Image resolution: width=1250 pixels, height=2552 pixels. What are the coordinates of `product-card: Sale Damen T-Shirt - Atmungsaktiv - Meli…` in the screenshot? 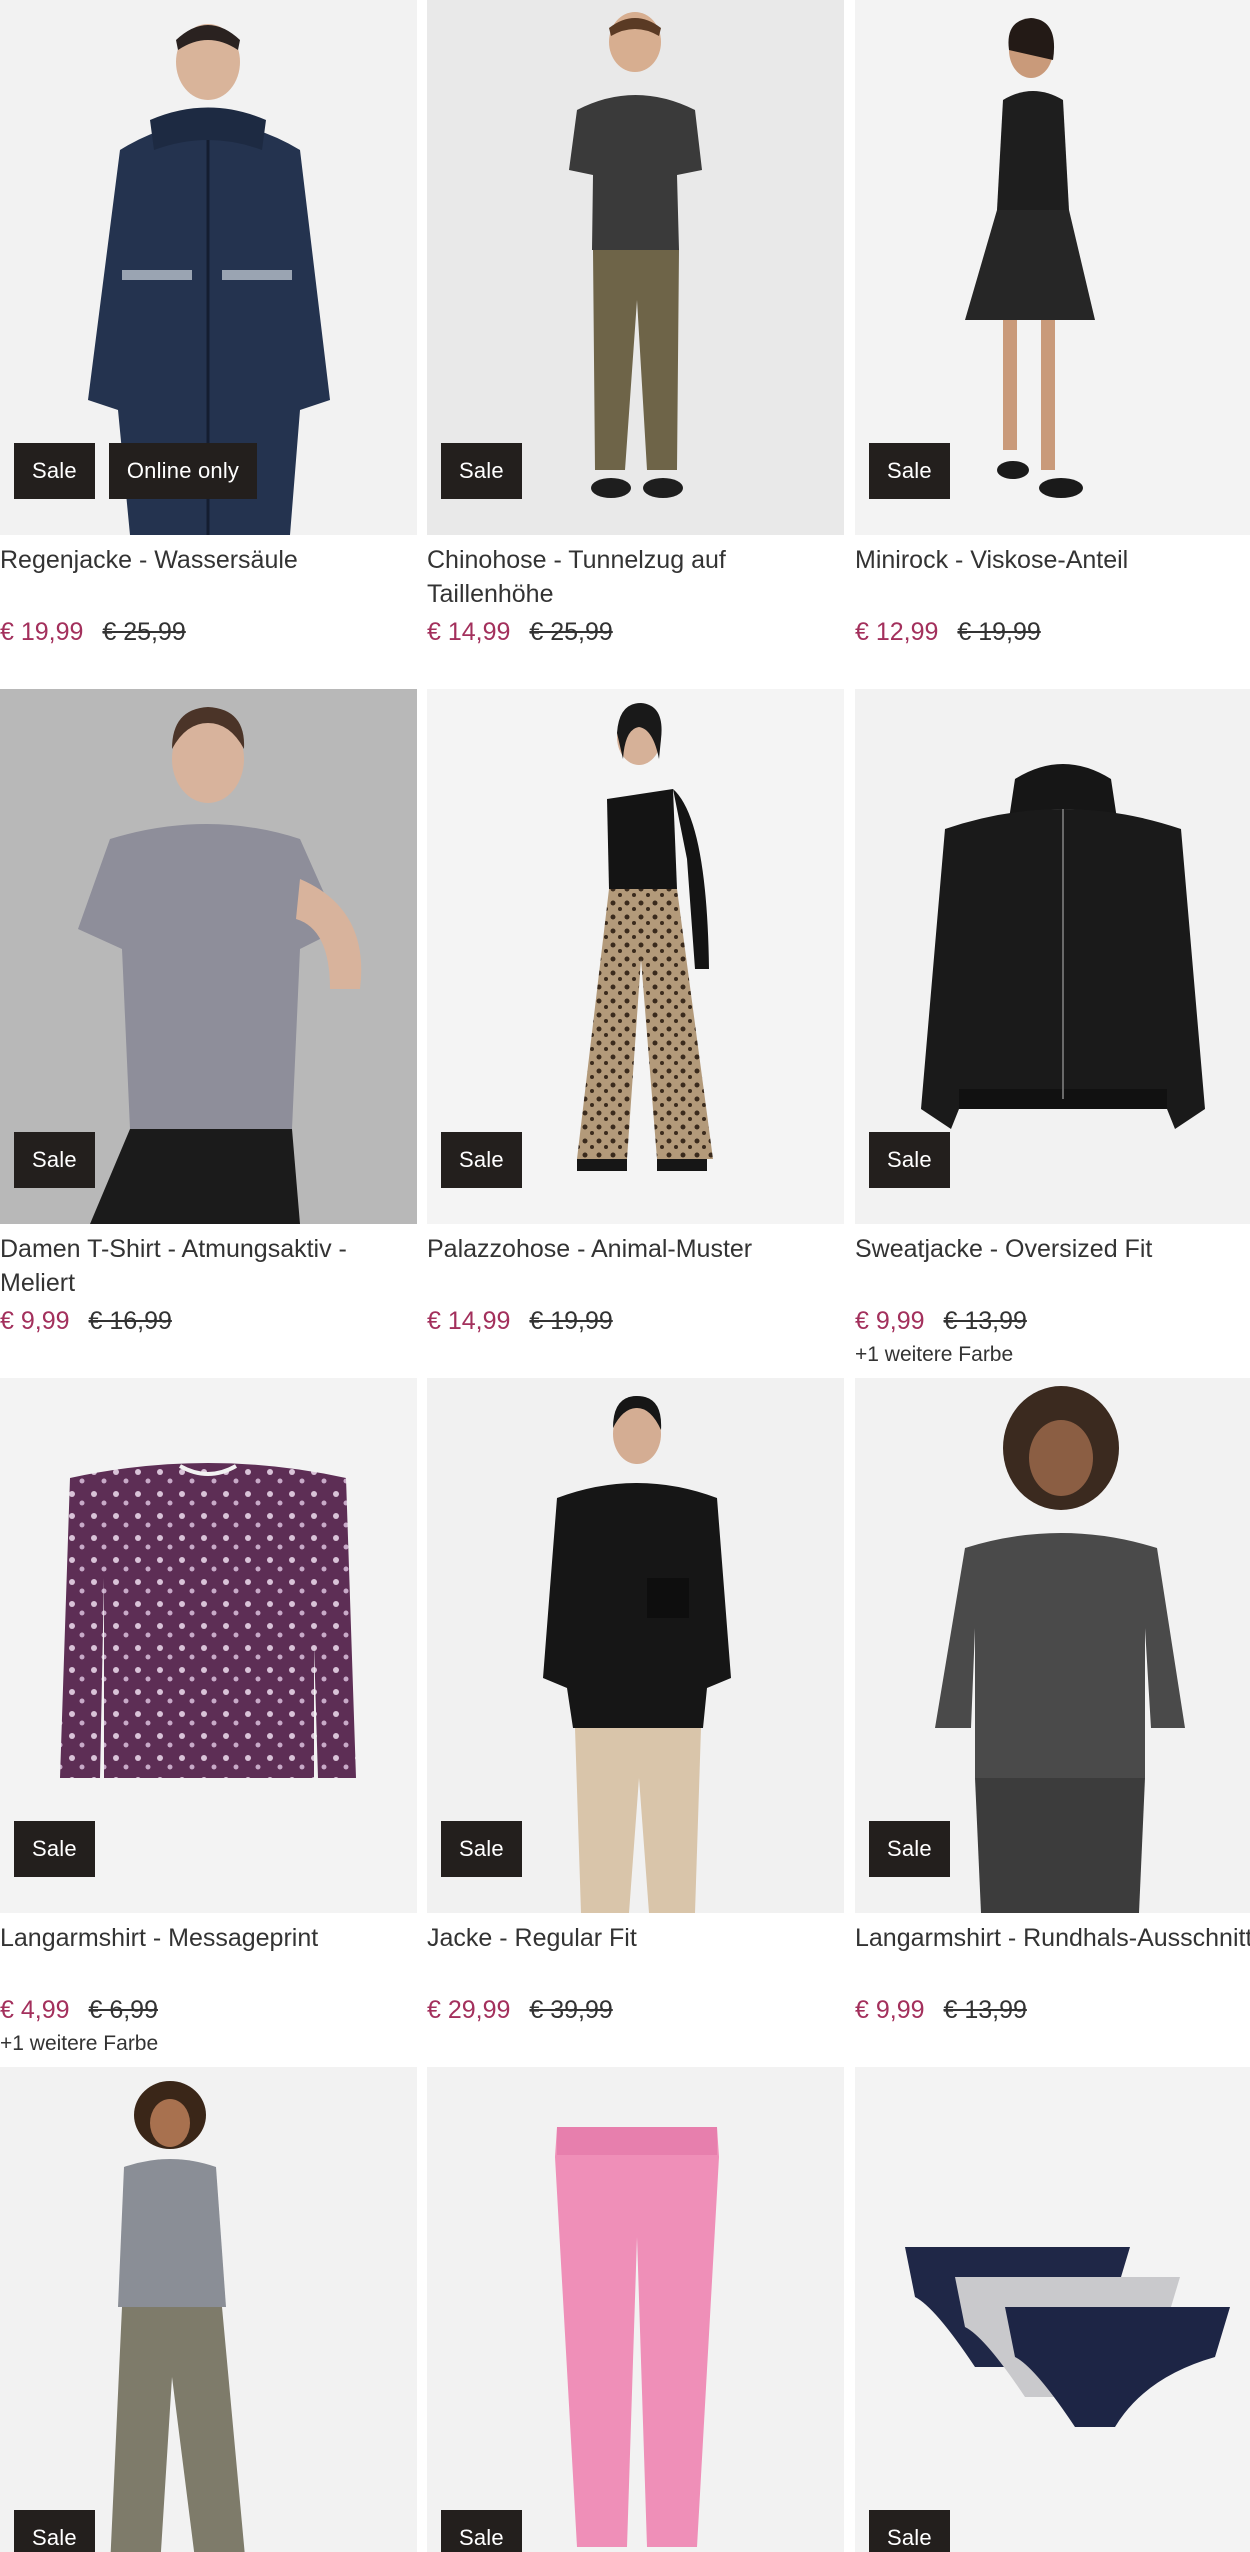 It's located at (208, 1013).